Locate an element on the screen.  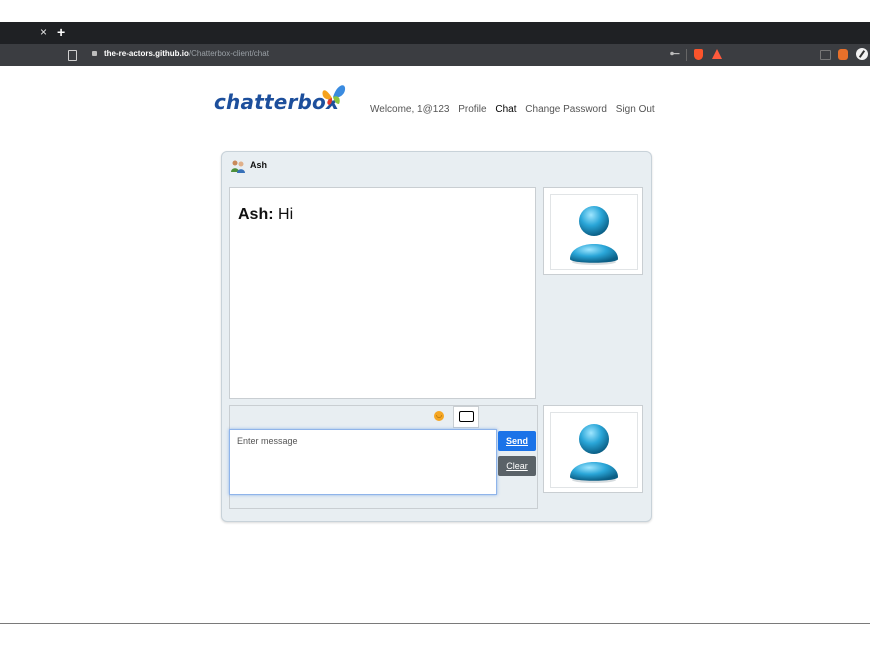
emoji-picker-icon: ◡ is located at coordinates (439, 416).